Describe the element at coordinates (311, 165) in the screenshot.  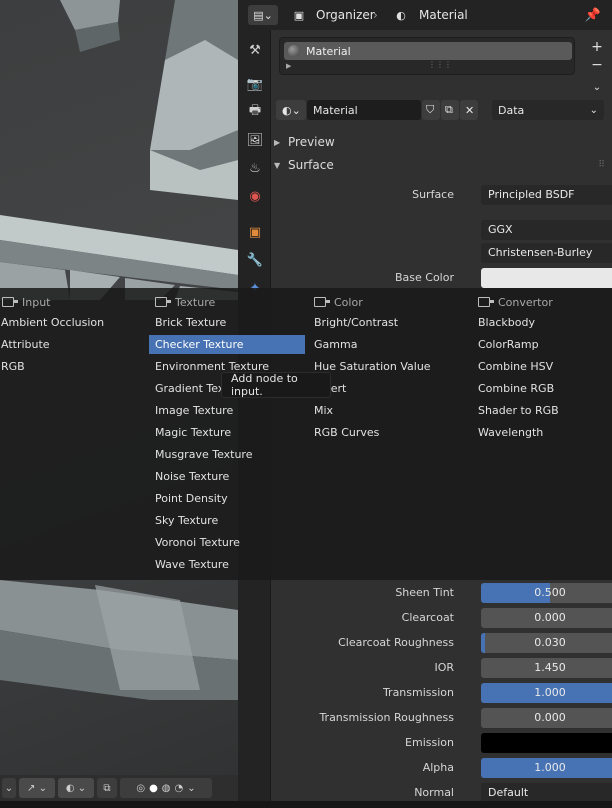
I see `surface-panel-title: Surface` at that location.